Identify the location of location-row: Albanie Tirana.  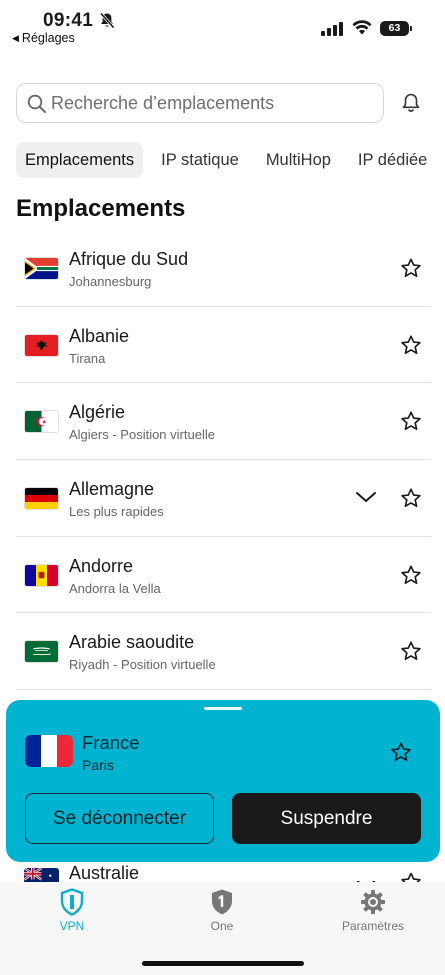
(223, 345).